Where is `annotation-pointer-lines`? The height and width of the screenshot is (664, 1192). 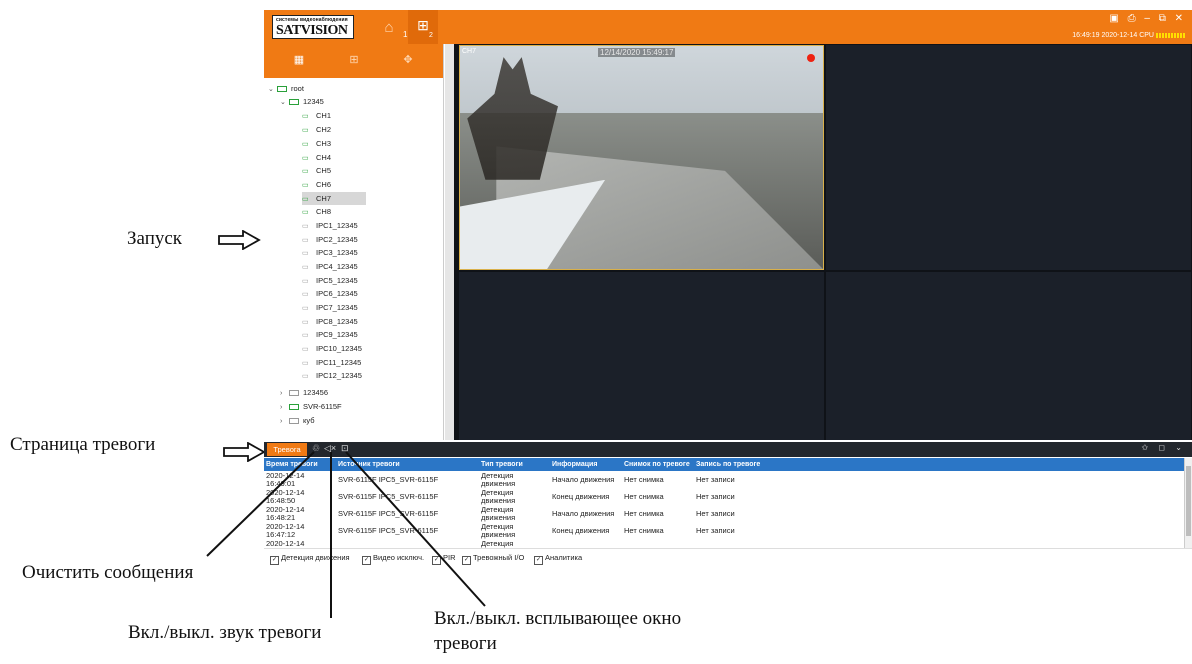
annotation-pointer-lines is located at coordinates (346, 534).